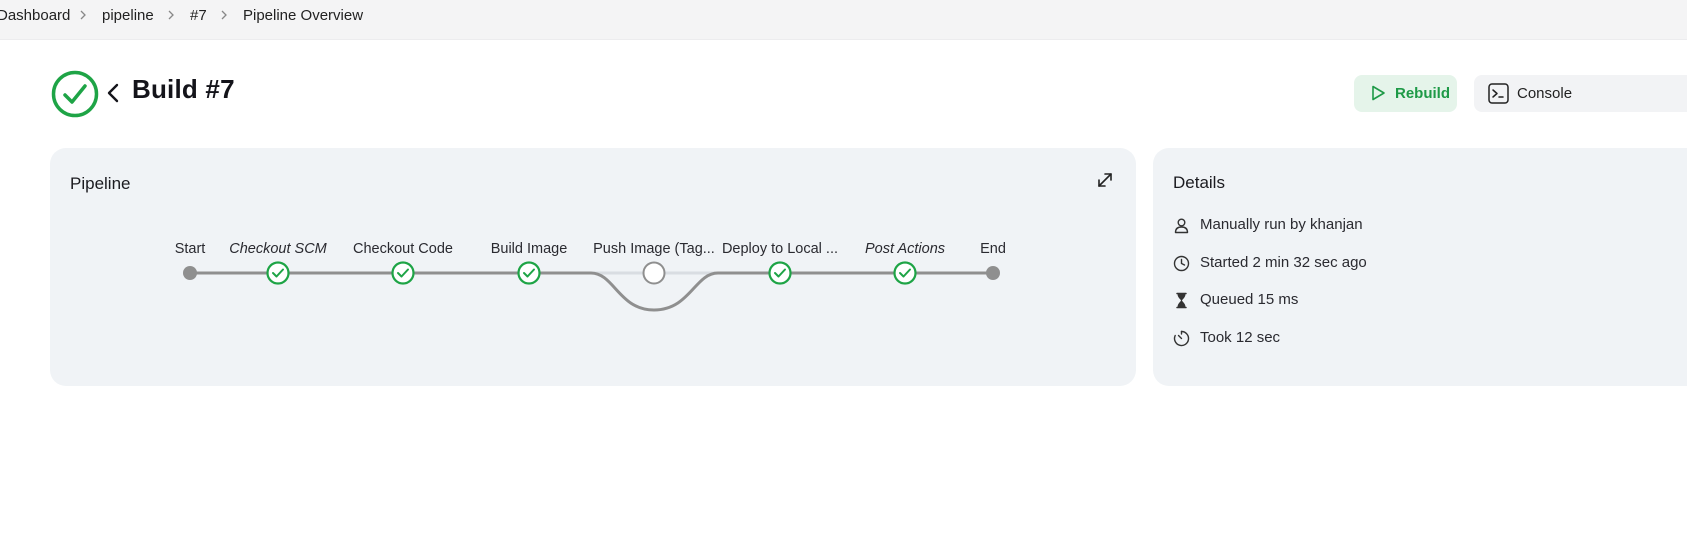 This screenshot has width=1687, height=552. Describe the element at coordinates (1181, 338) in the screenshot. I see `timer-icon` at that location.